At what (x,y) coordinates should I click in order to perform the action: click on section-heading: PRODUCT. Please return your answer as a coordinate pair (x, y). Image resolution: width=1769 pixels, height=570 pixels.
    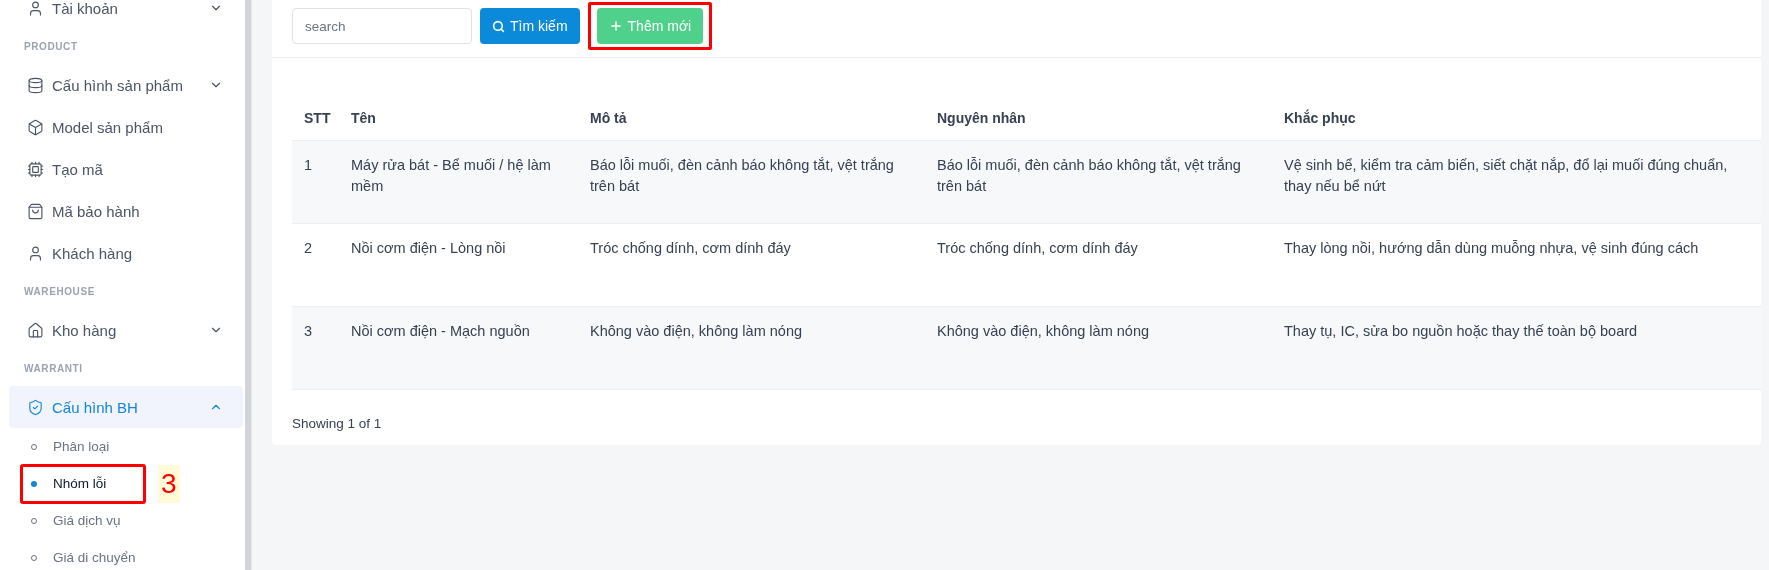
    Looking at the image, I should click on (51, 47).